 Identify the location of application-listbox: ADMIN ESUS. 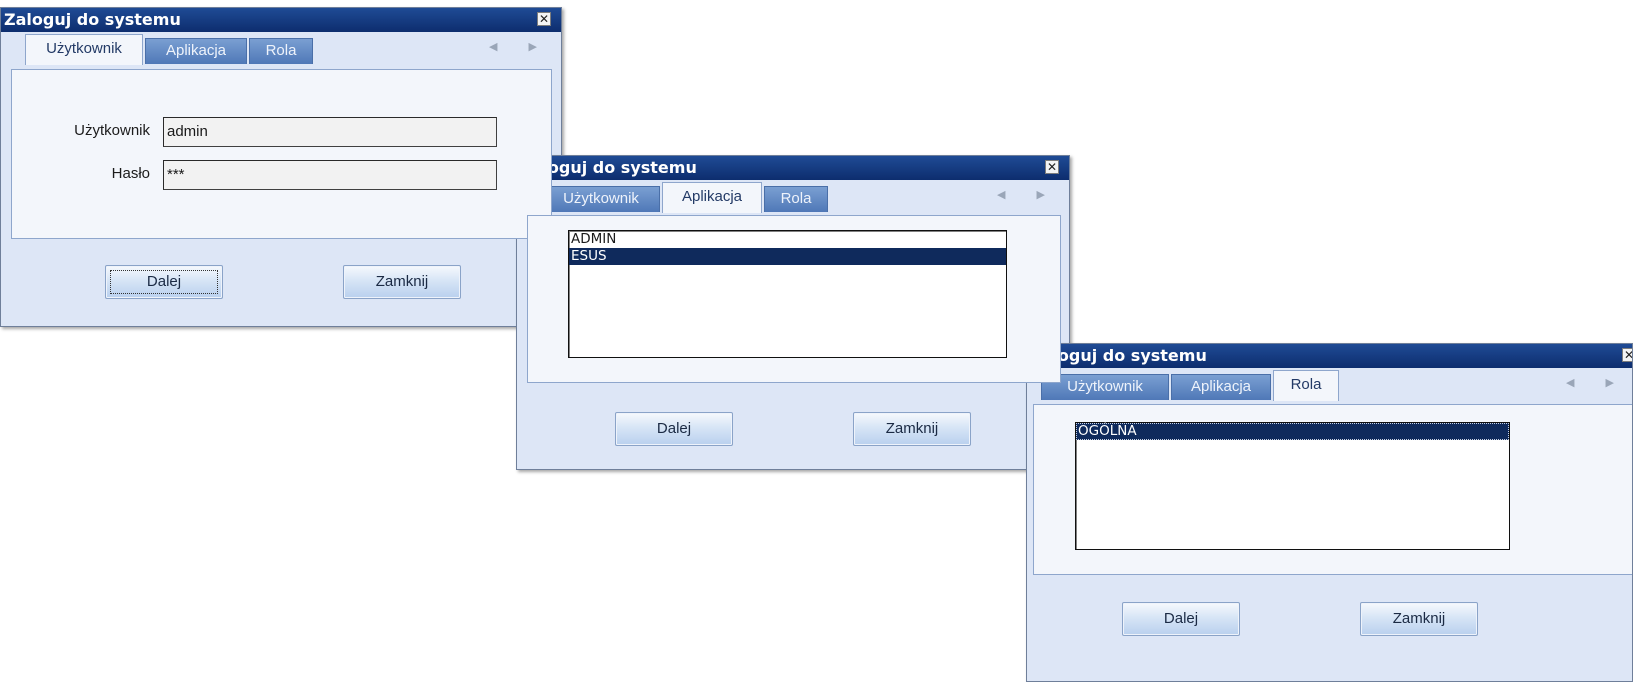
(787, 294).